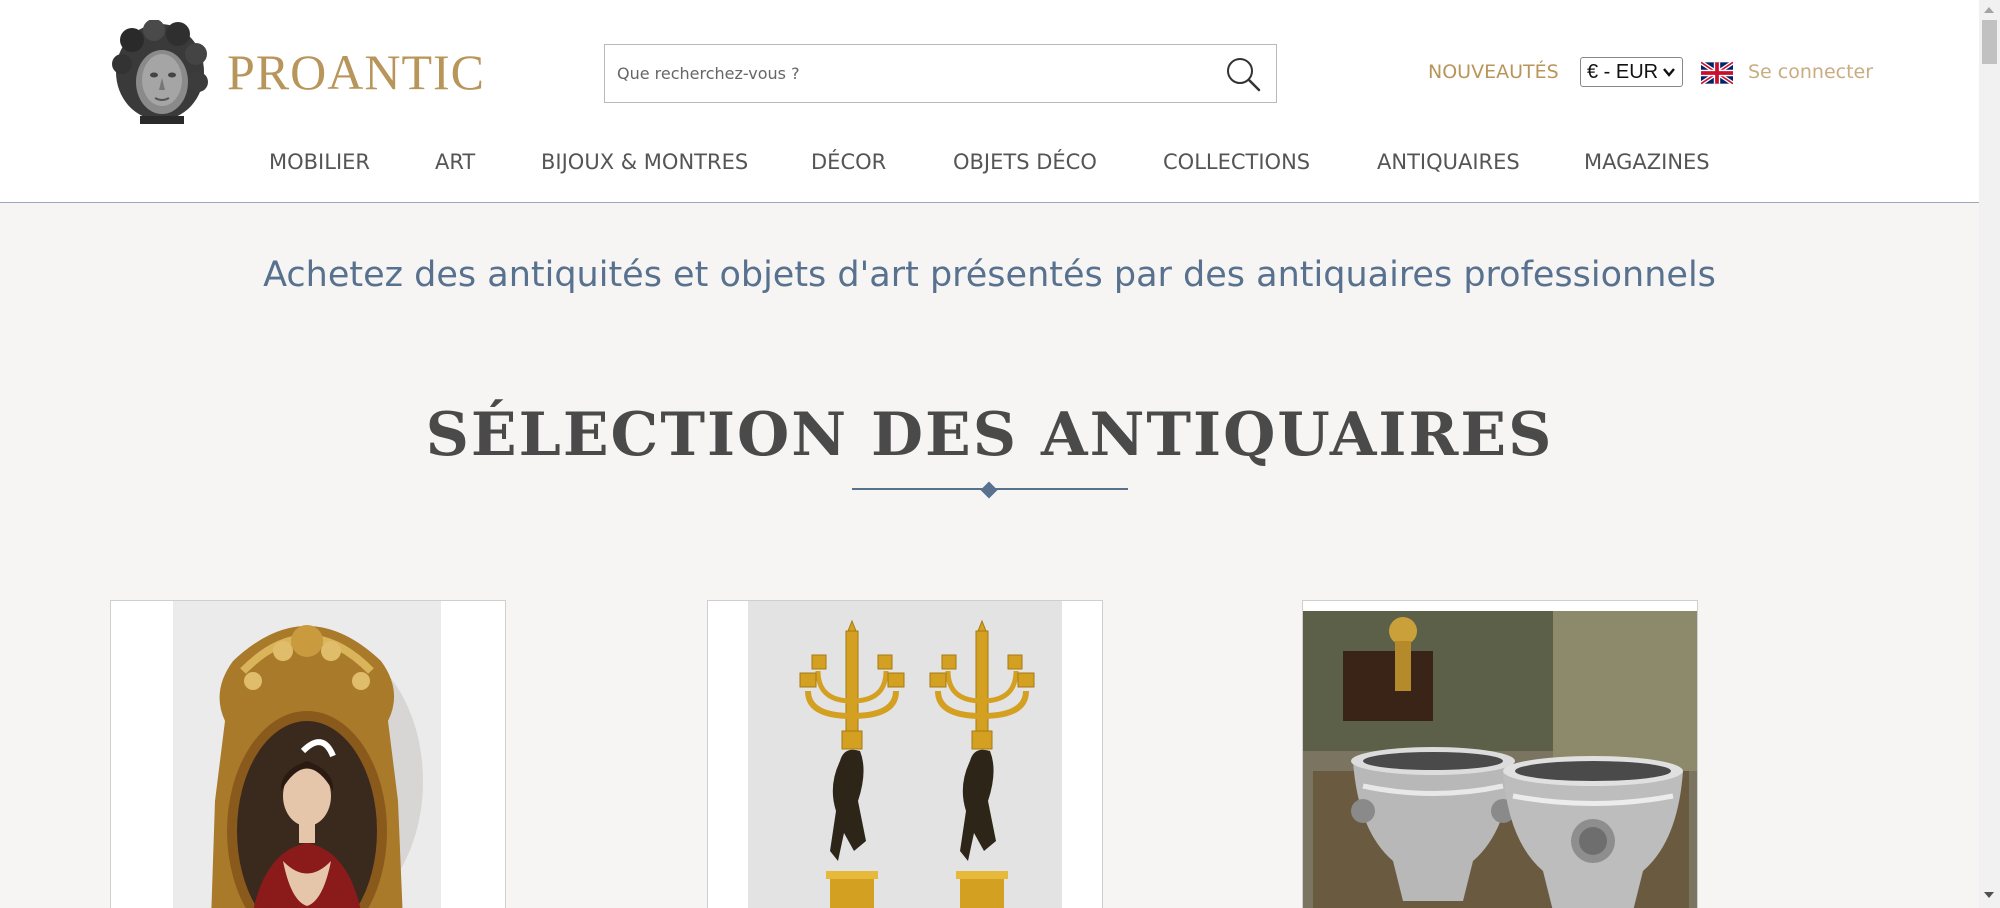 This screenshot has height=908, width=2000. Describe the element at coordinates (1989, 895) in the screenshot. I see `scroll-down-arrow-icon` at that location.